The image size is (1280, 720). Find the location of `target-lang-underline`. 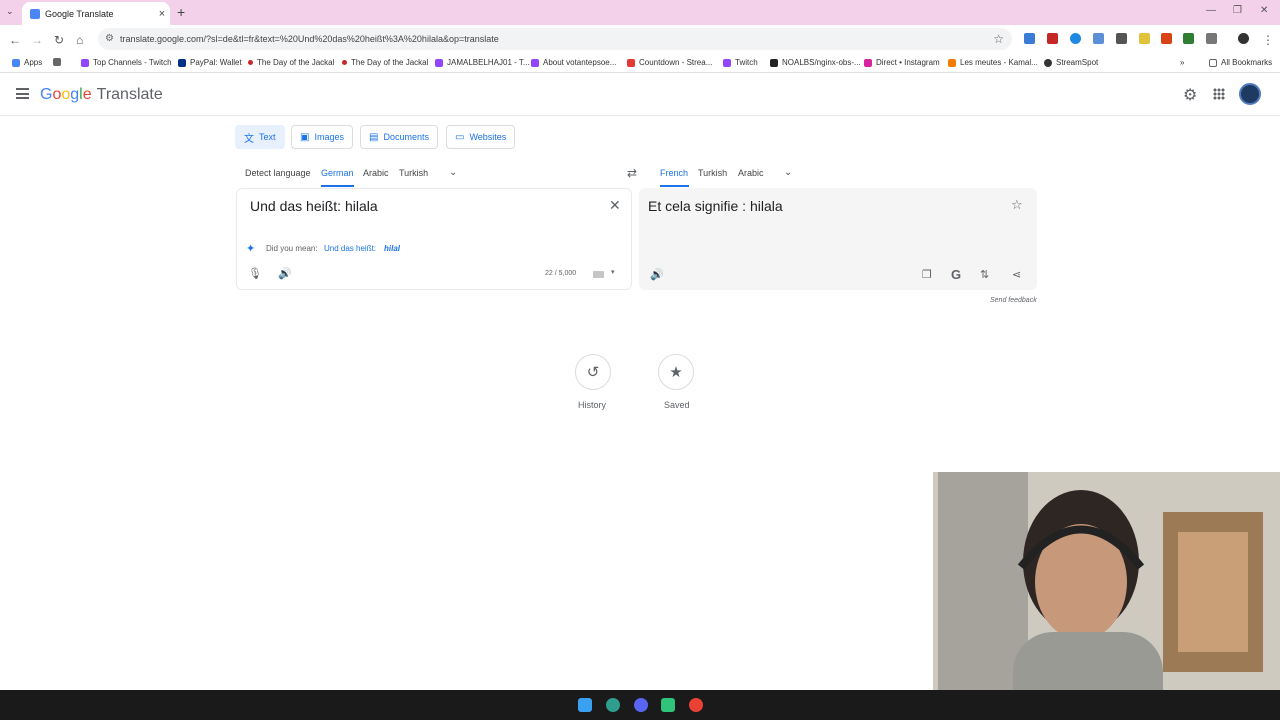

target-lang-underline is located at coordinates (674, 186).